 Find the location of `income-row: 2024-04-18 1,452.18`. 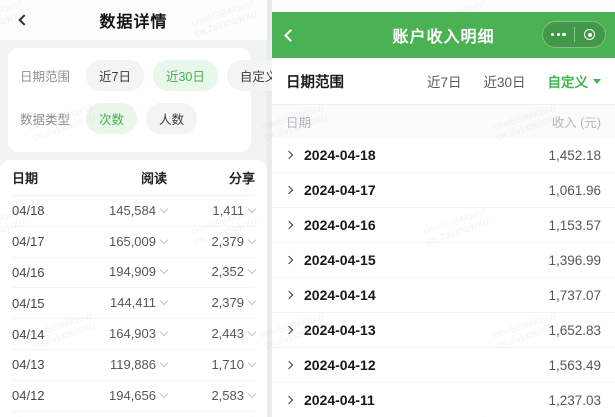

income-row: 2024-04-18 1,452.18 is located at coordinates (443, 155).